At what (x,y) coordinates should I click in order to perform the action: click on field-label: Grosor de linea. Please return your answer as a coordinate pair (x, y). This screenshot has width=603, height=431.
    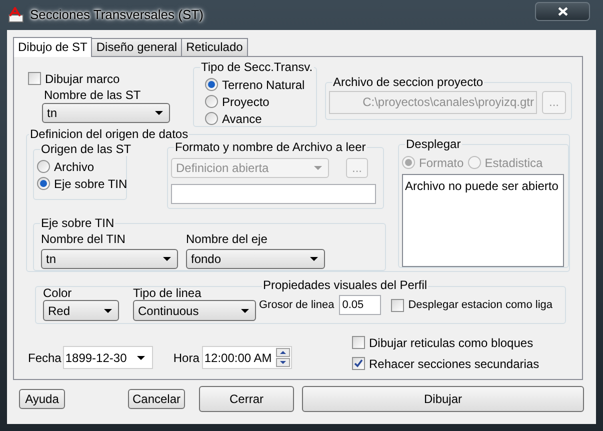
    Looking at the image, I should click on (296, 305).